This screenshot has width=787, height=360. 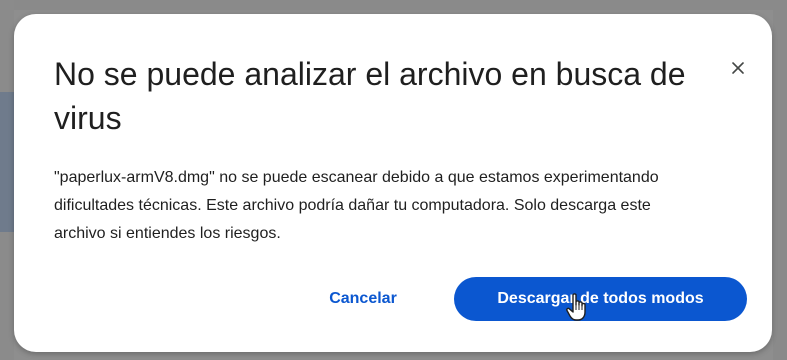 I want to click on backdrop-top, so click(x=393, y=5).